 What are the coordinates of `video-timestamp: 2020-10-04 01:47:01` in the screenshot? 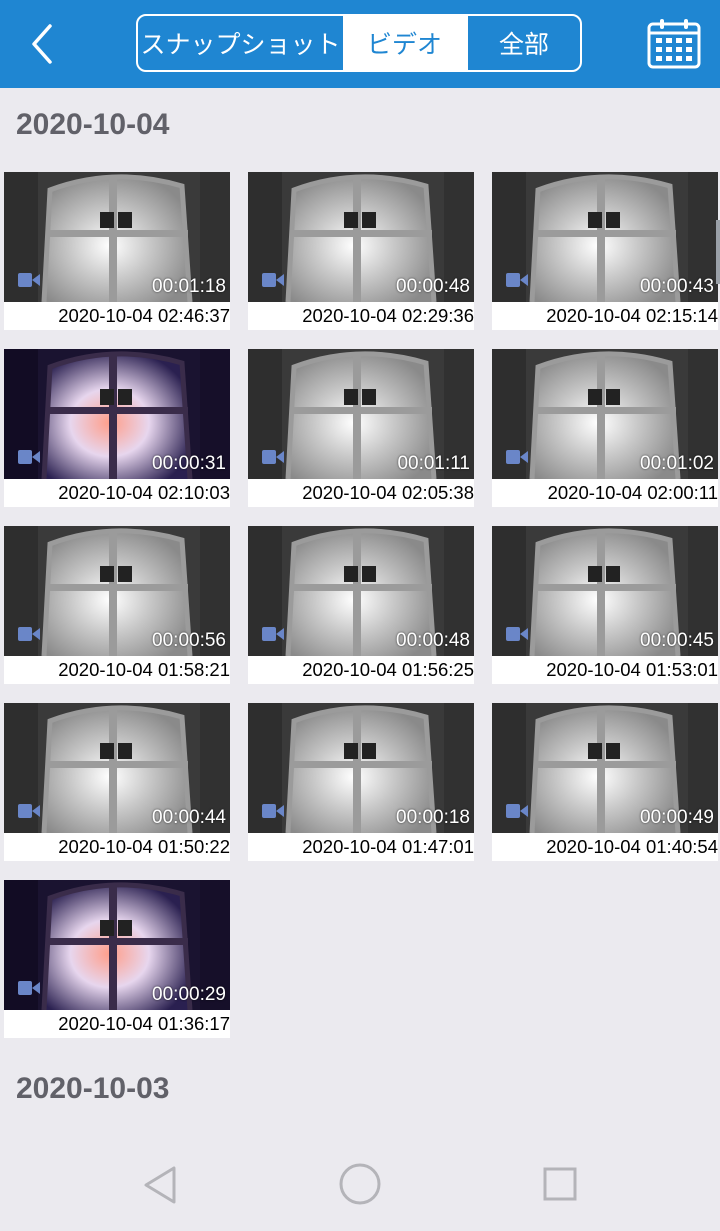 It's located at (361, 847).